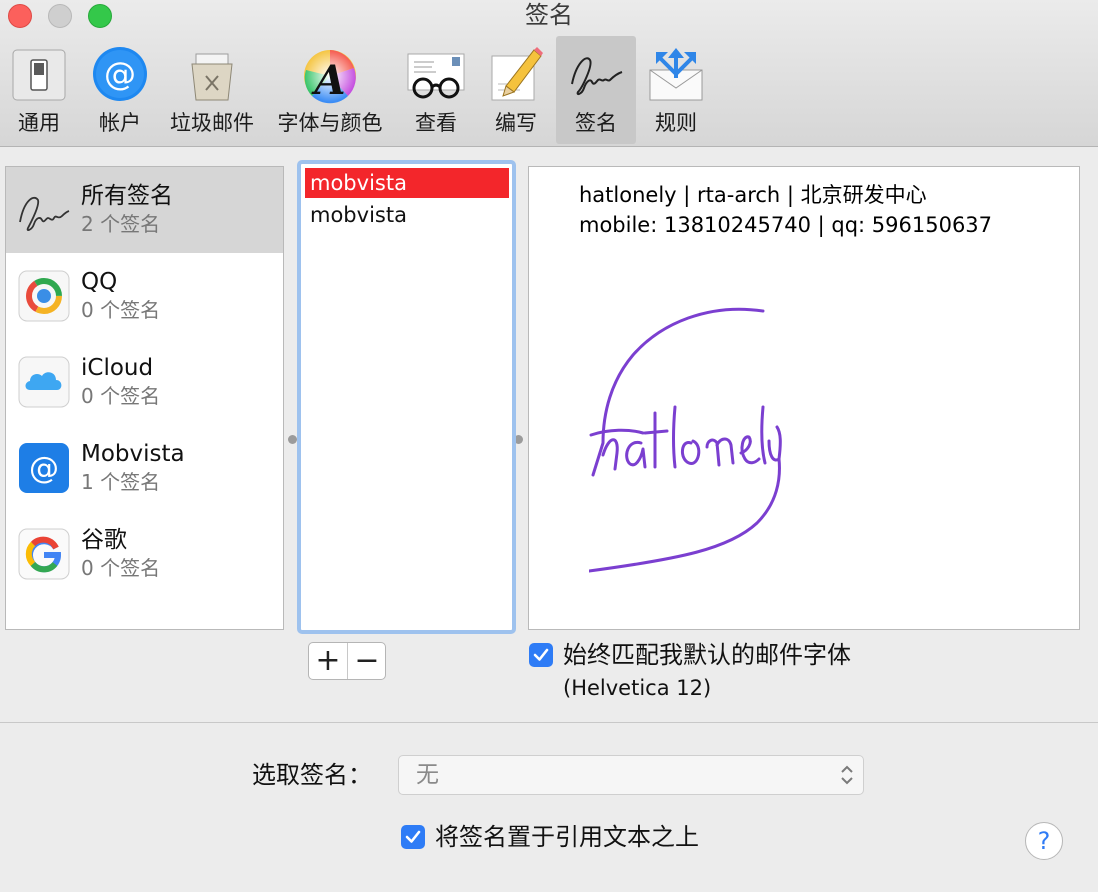 The image size is (1098, 892). What do you see at coordinates (39, 123) in the screenshot?
I see `toolbar-label: 通用` at bounding box center [39, 123].